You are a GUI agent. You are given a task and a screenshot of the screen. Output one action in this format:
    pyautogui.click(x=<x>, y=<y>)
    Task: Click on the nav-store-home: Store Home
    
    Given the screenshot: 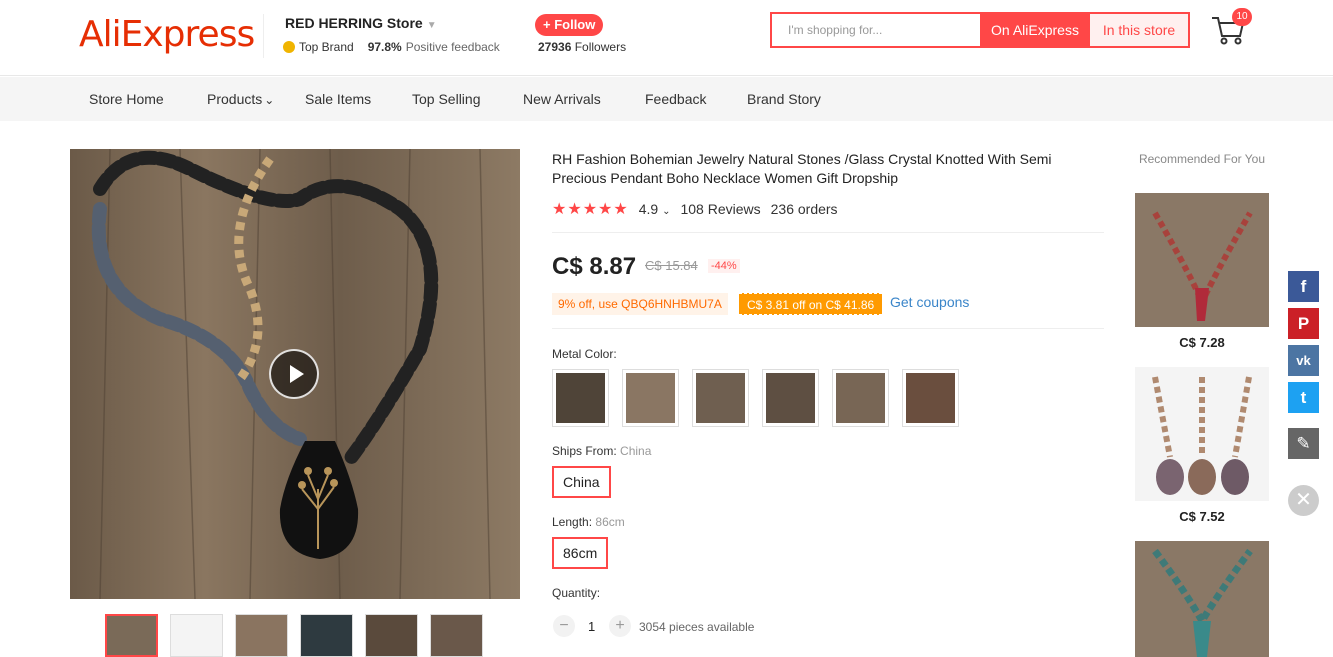 What is the action you would take?
    pyautogui.click(x=126, y=99)
    